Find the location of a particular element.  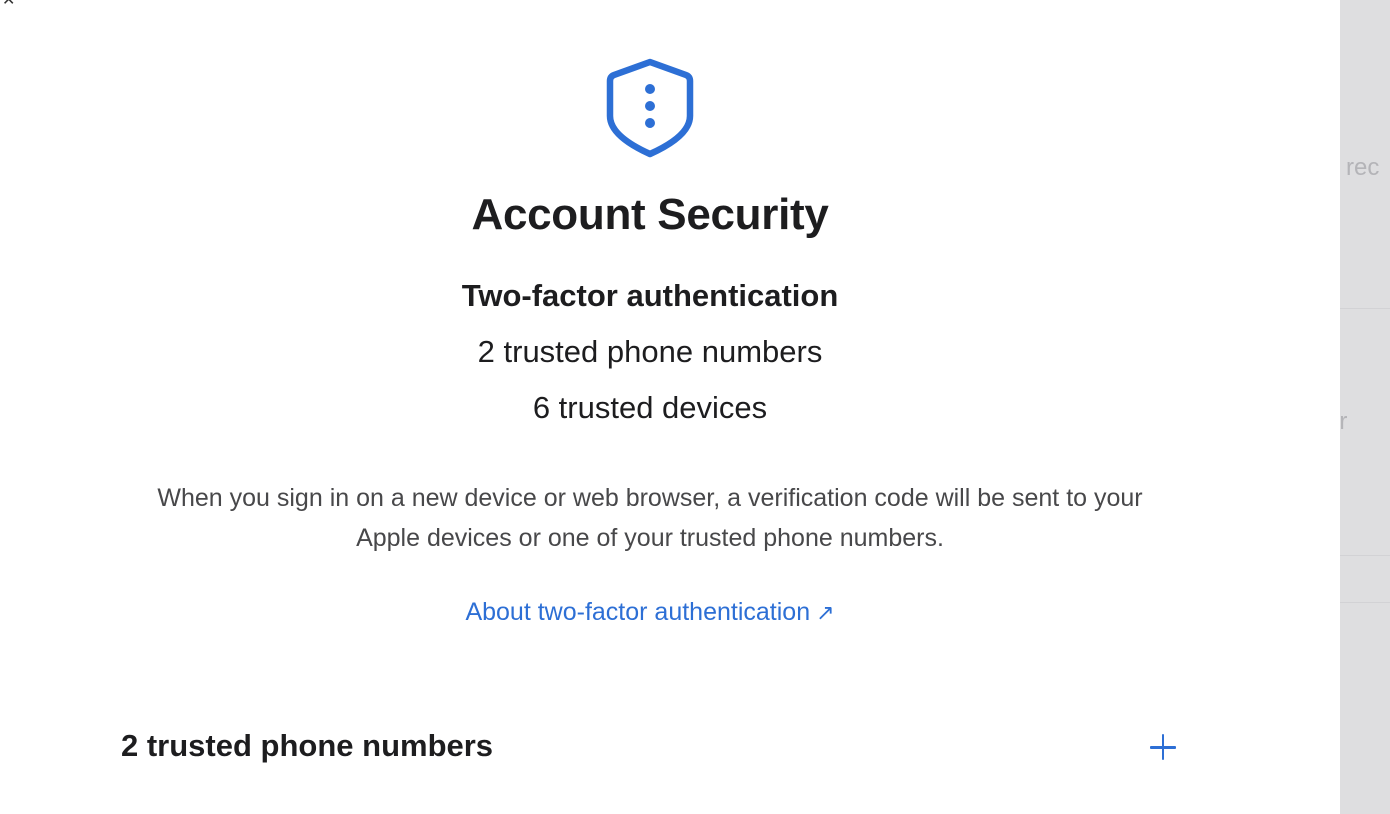

trusted-phones-section-heading: 2 trusted phone numbers is located at coordinates (307, 745).